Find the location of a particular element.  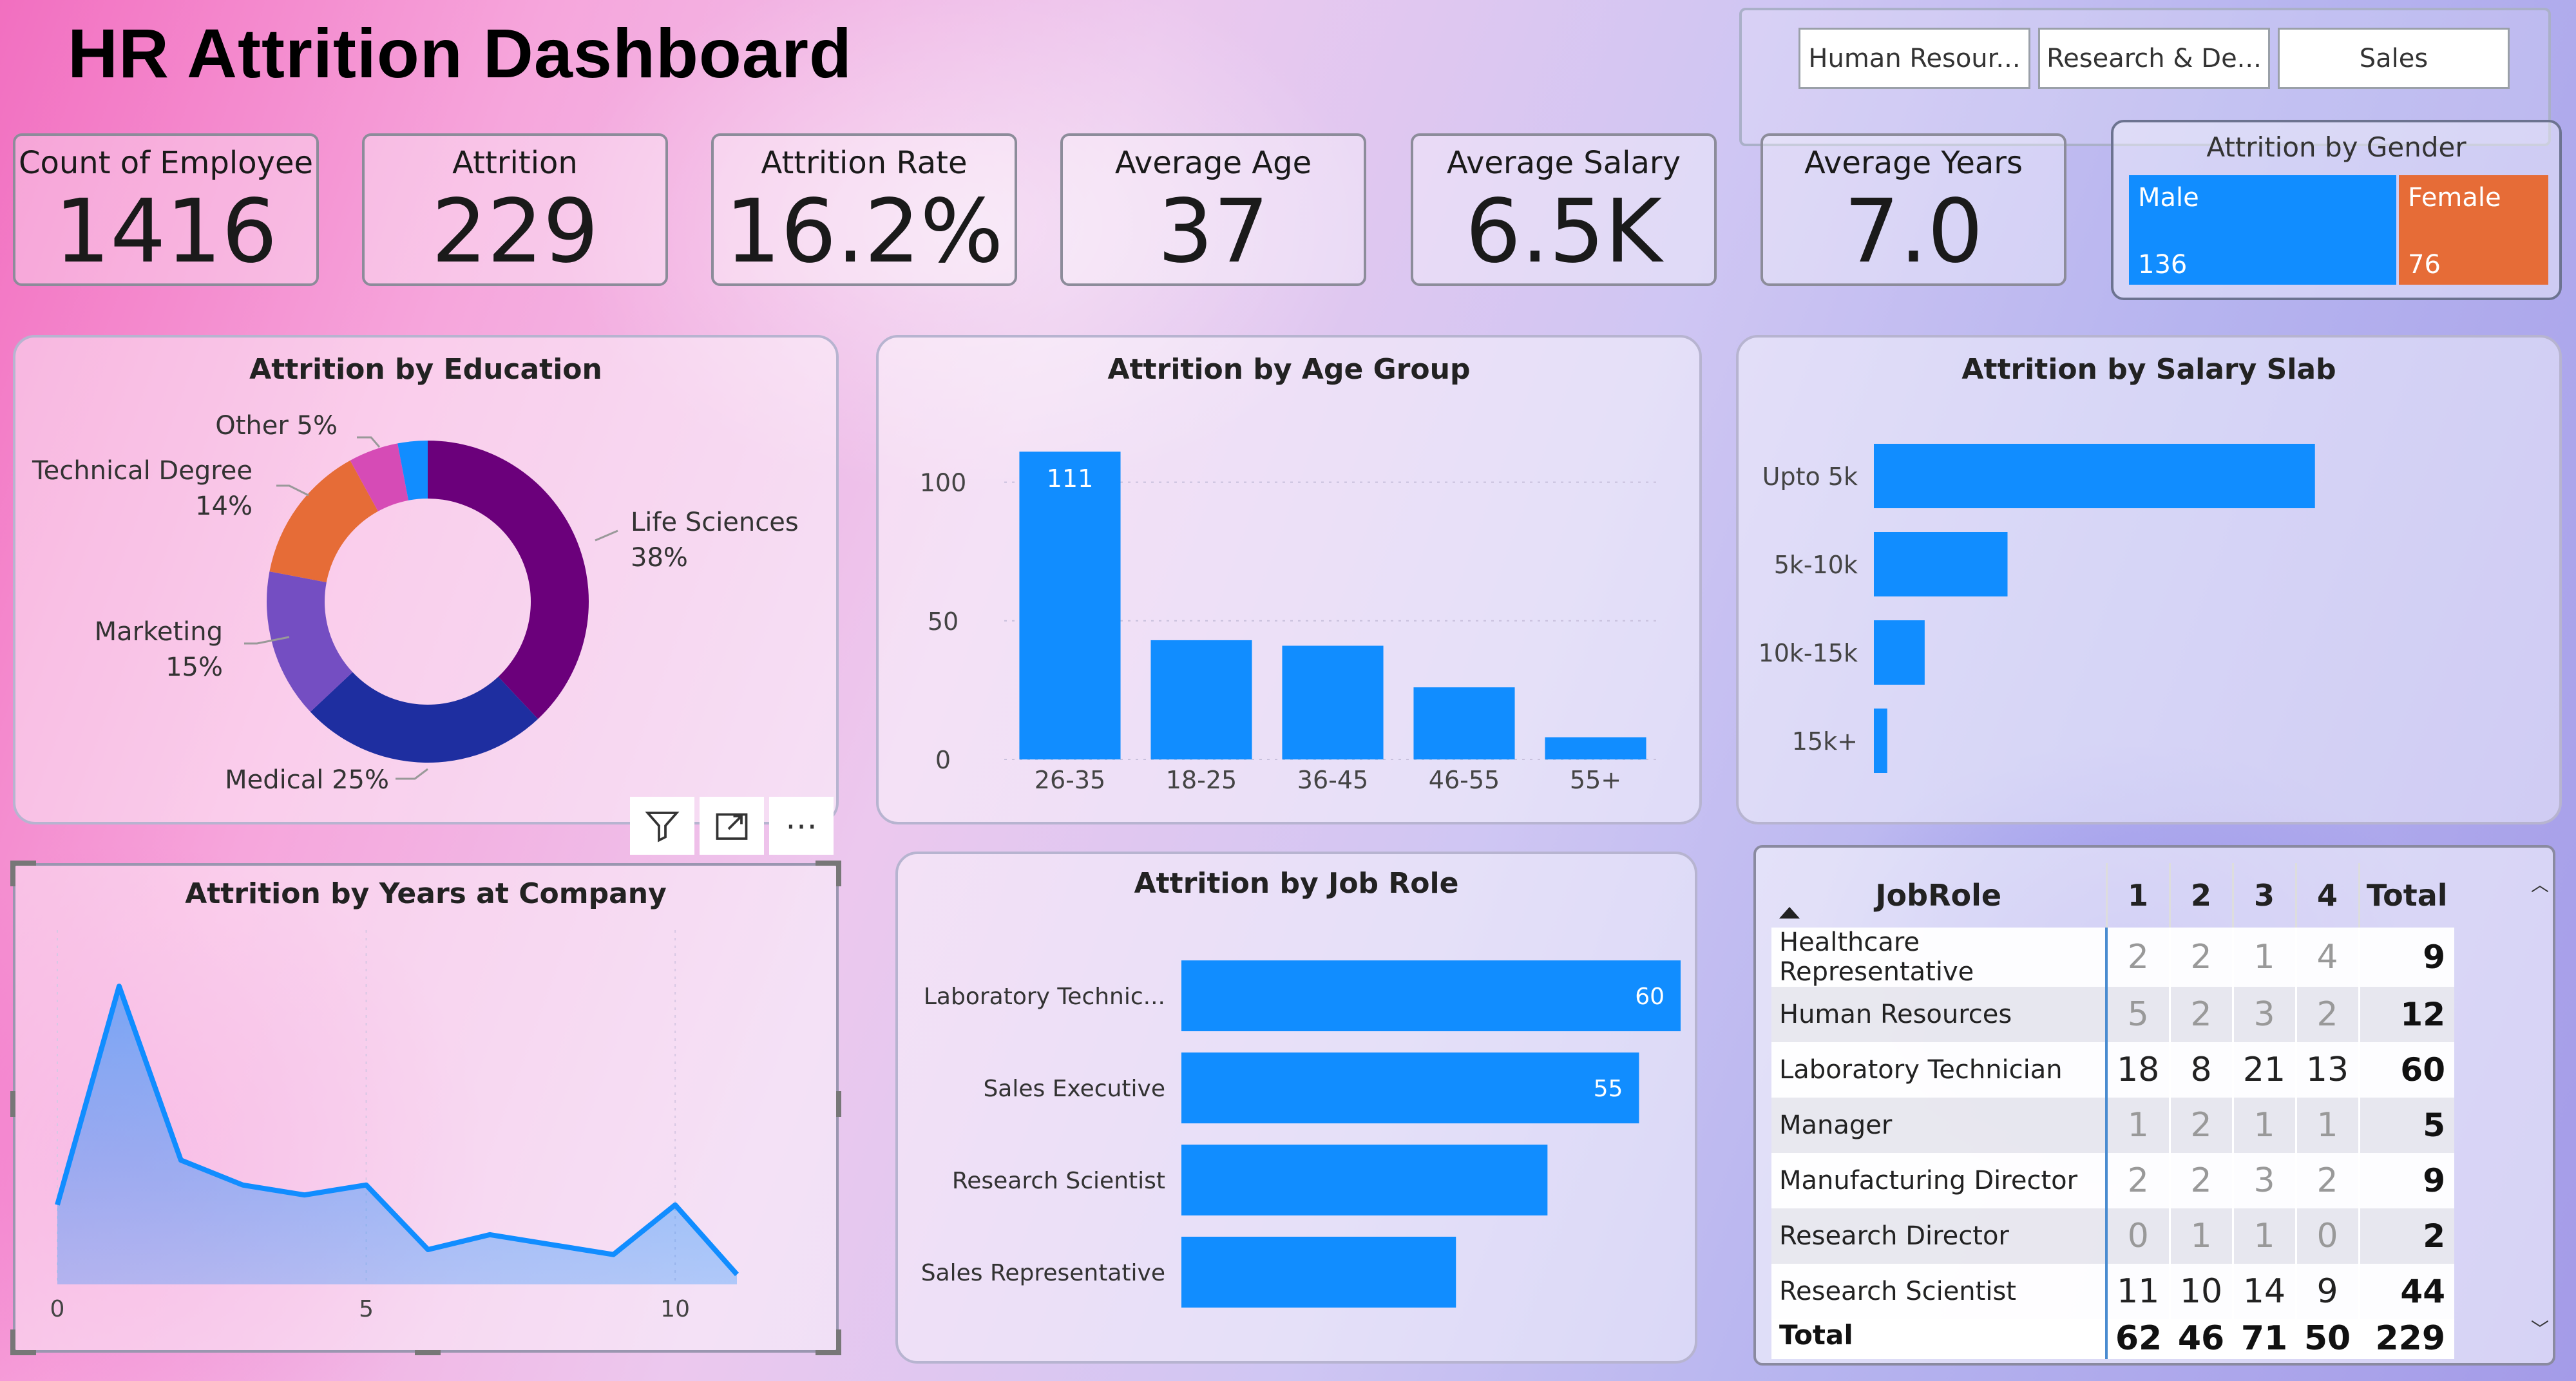

y-tick-label: Sales Executive is located at coordinates (1074, 1089).